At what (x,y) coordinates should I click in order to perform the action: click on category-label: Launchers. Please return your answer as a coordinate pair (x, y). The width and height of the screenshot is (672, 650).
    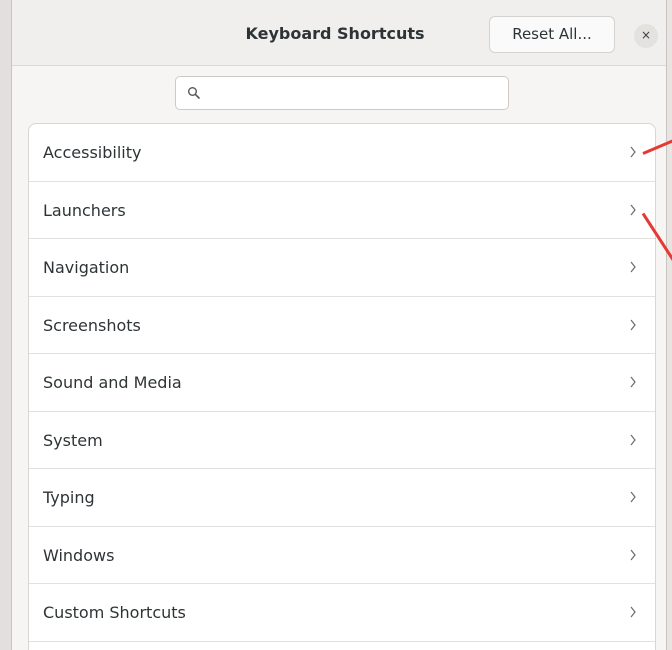
    Looking at the image, I should click on (84, 210).